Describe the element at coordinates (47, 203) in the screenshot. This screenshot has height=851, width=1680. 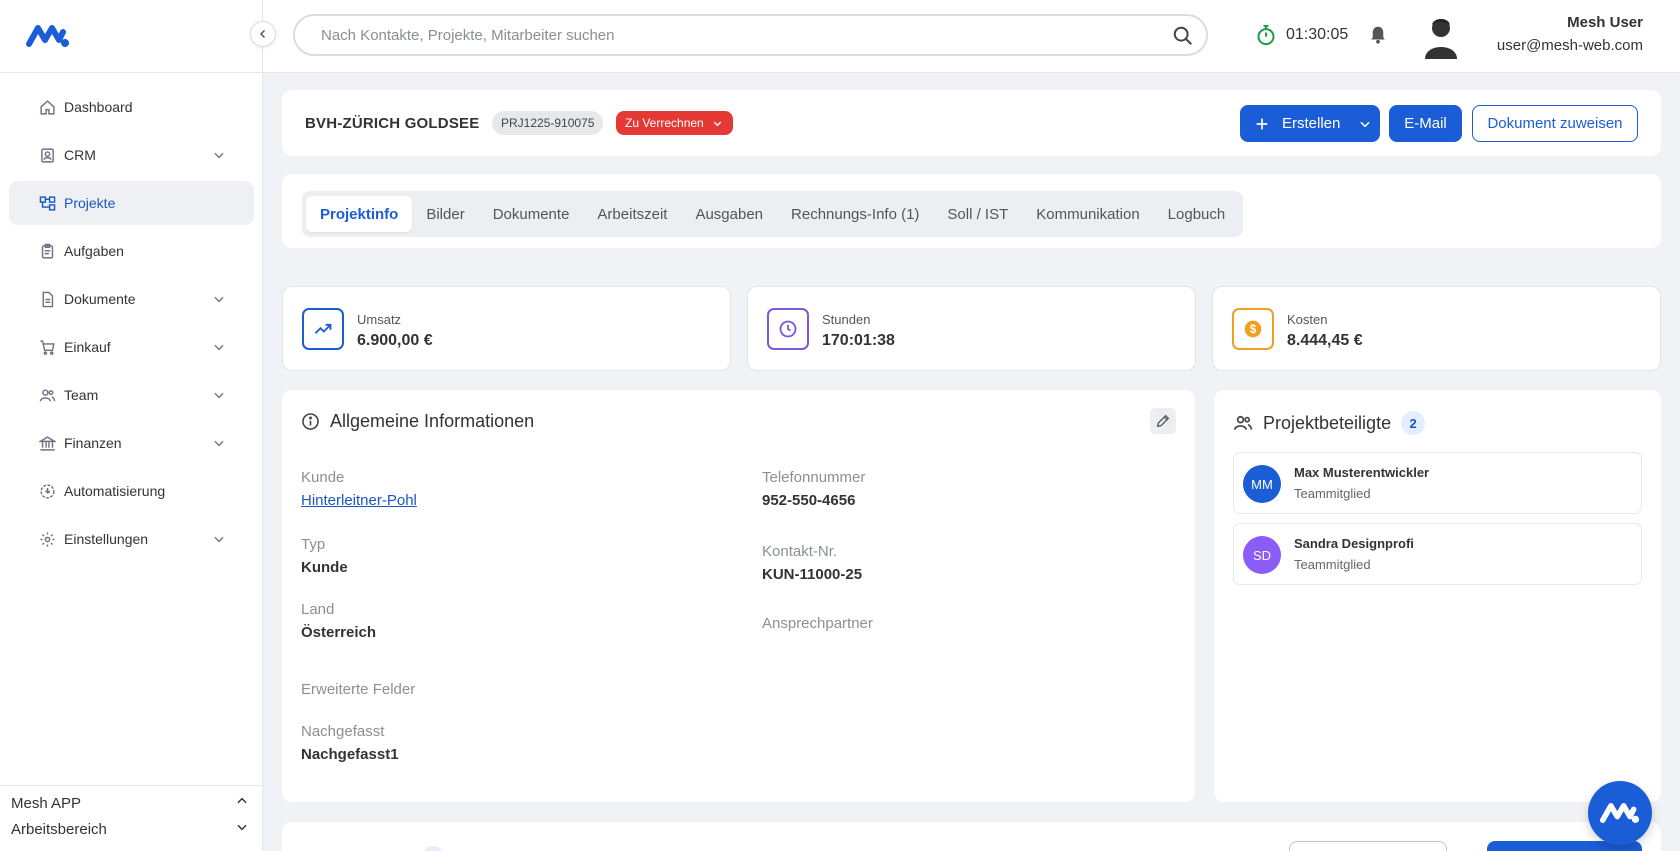
I see `project-tree-icon` at that location.